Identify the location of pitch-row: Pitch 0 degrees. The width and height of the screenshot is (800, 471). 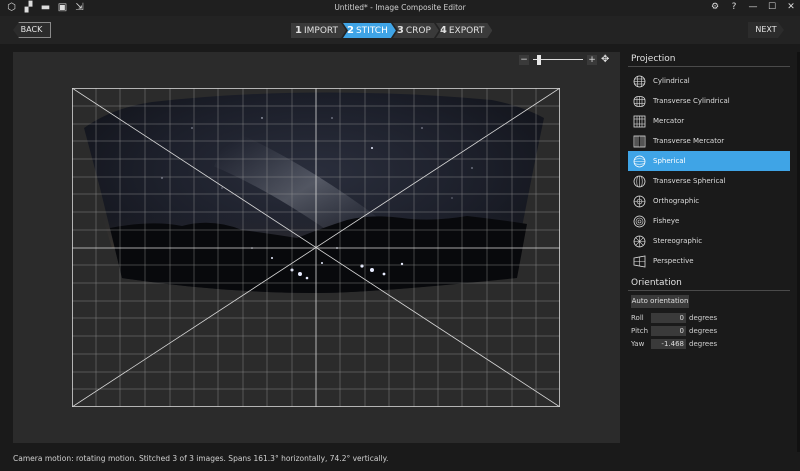
(709, 330).